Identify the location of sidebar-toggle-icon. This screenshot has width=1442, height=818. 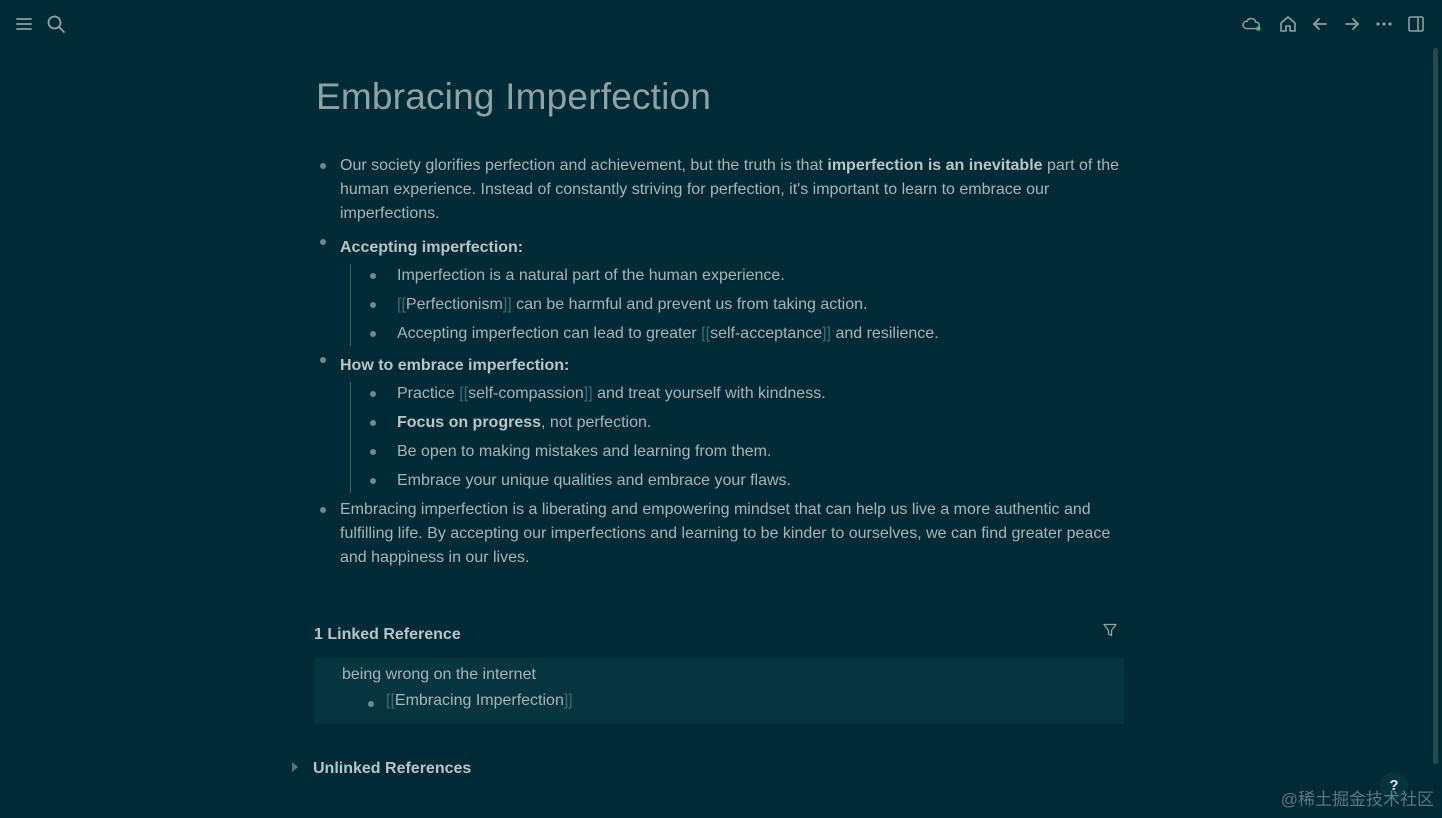
(1416, 24).